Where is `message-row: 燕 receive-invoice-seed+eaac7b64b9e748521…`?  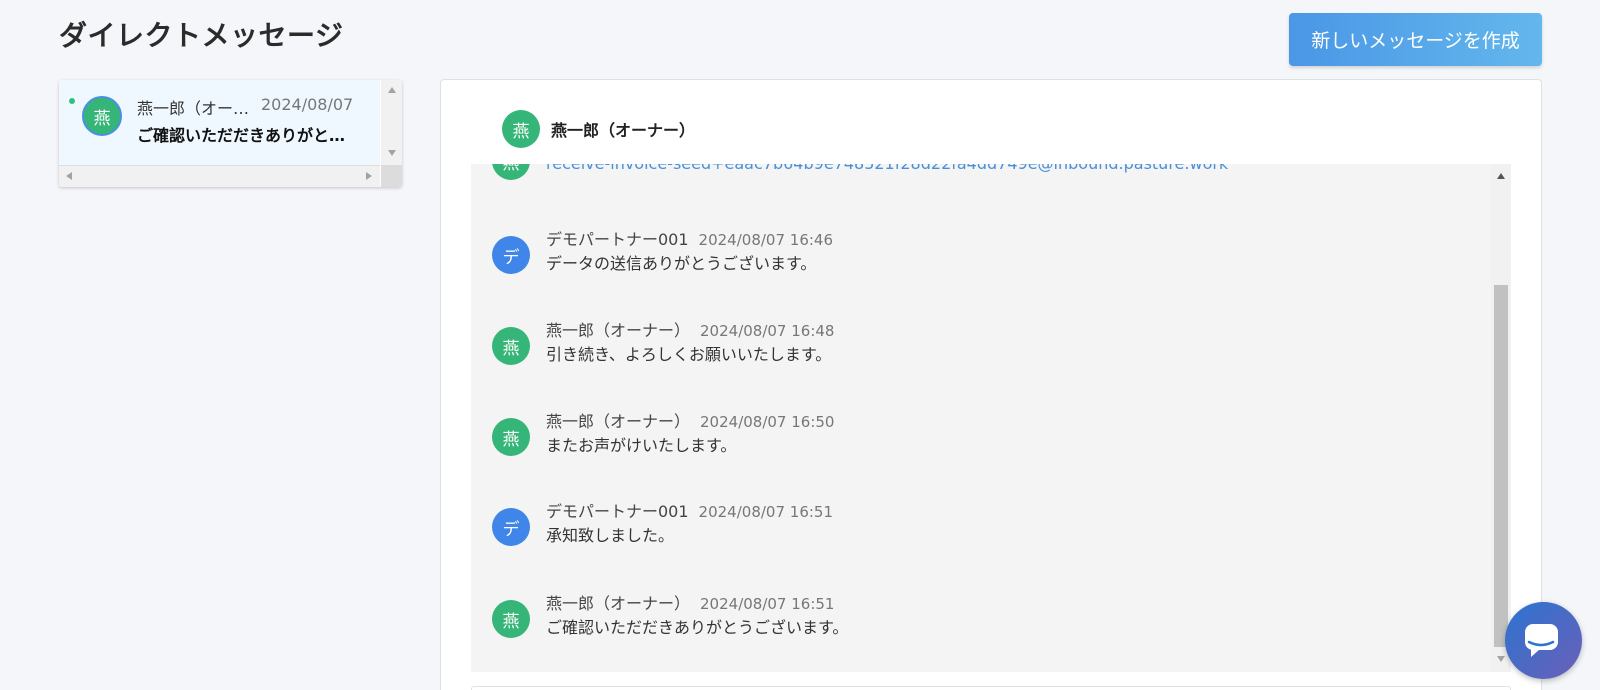
message-row: 燕 receive-invoice-seed+eaac7b64b9e748521… is located at coordinates (982, 179).